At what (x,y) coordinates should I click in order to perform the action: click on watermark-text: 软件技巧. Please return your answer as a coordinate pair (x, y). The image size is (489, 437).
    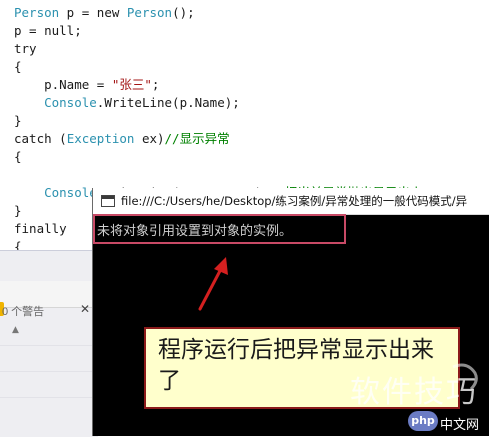
    Looking at the image, I should click on (414, 392).